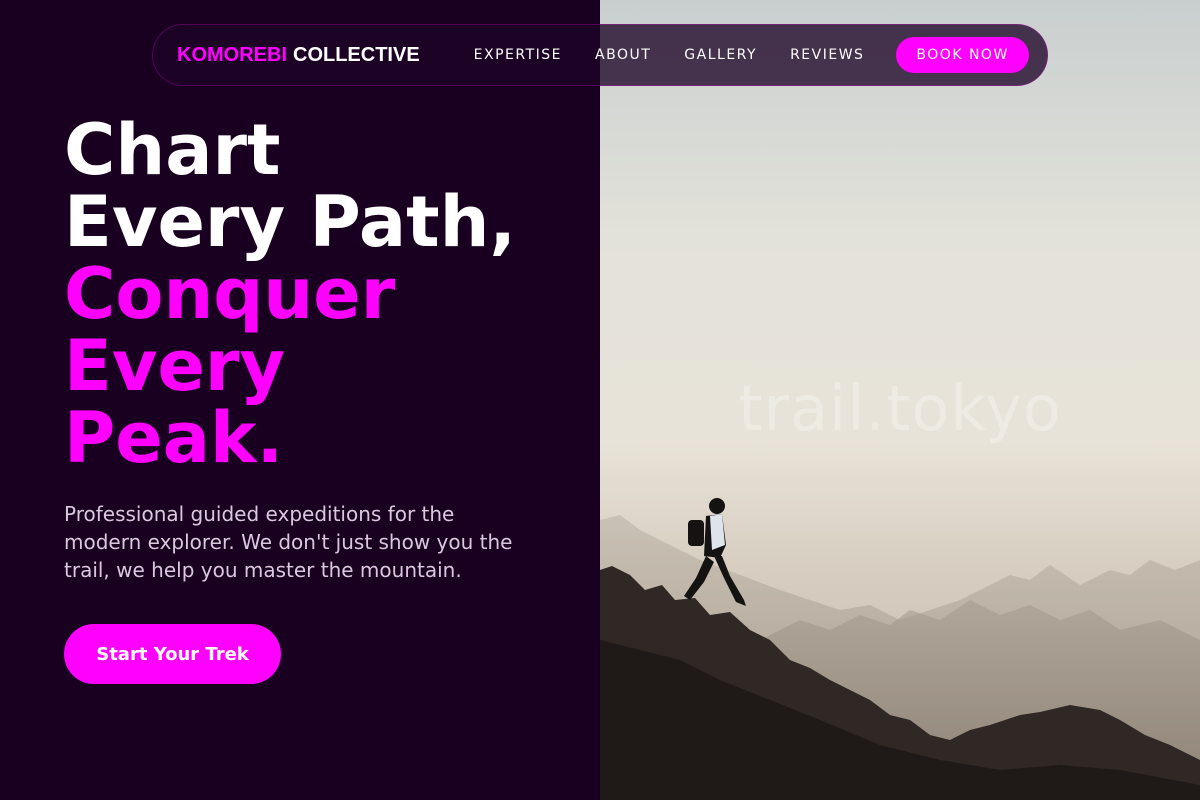  I want to click on brand-accent: KOMOREBI, so click(232, 54).